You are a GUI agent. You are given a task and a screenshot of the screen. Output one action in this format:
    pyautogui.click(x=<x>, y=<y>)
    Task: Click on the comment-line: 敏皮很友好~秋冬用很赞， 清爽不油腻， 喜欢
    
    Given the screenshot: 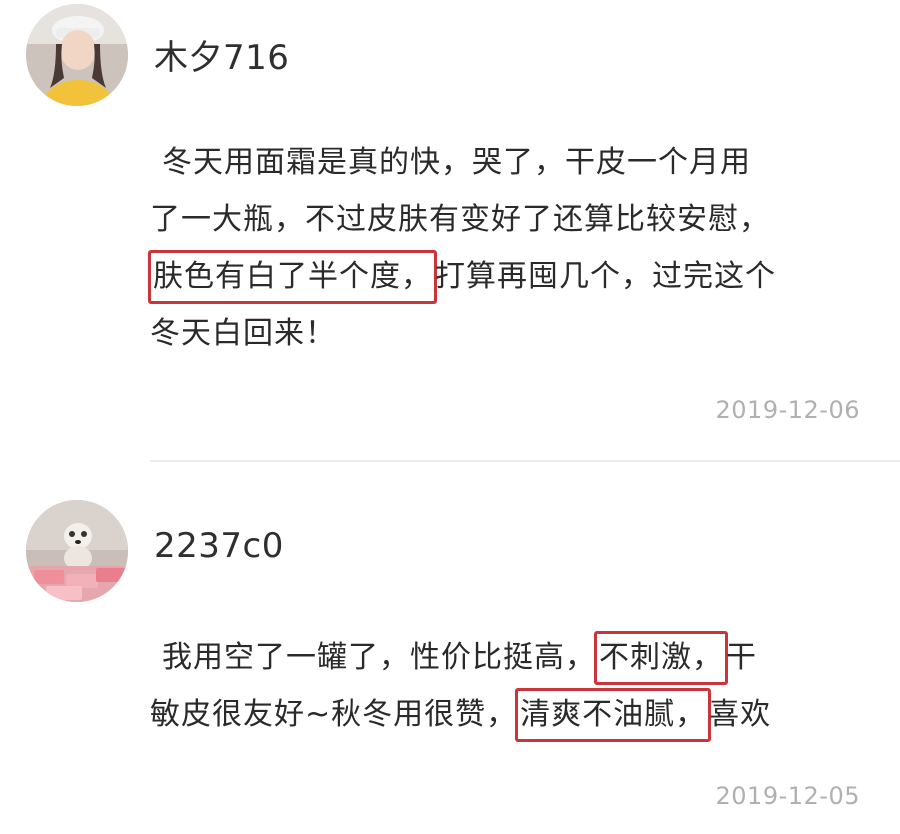 What is the action you would take?
    pyautogui.click(x=506, y=714)
    